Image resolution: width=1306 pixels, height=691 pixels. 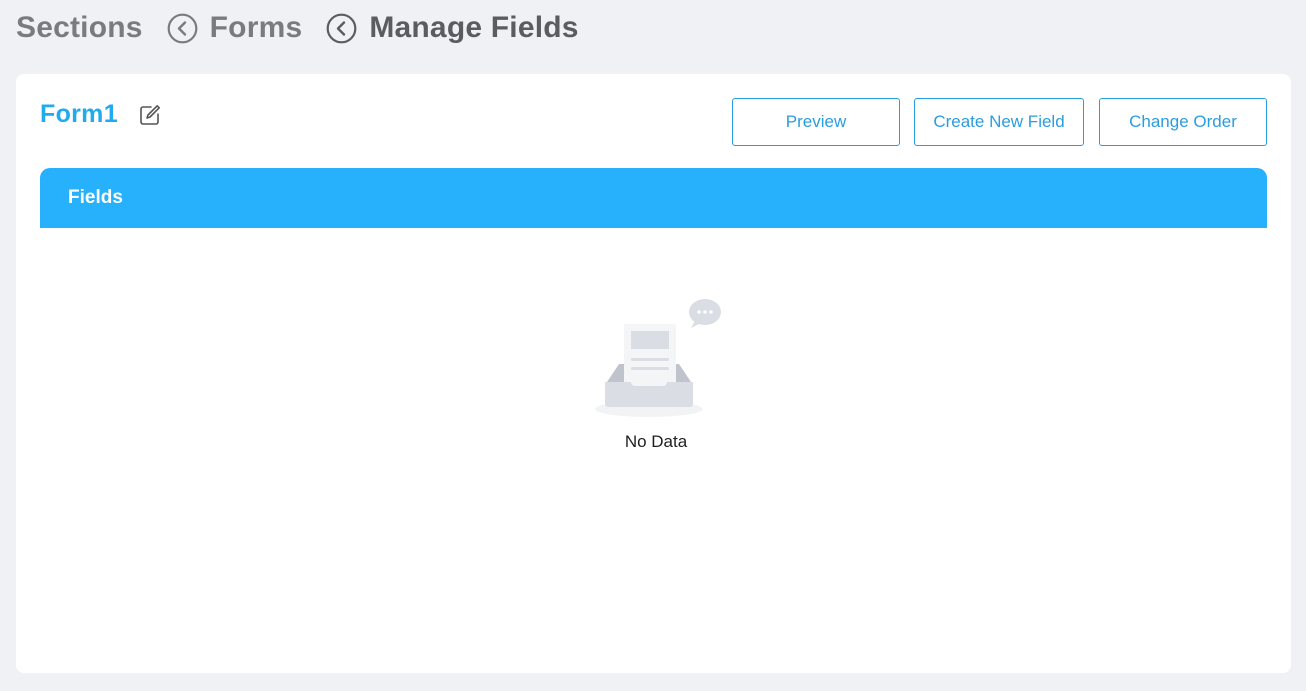 What do you see at coordinates (656, 441) in the screenshot?
I see `empty-state-text: No Data` at bounding box center [656, 441].